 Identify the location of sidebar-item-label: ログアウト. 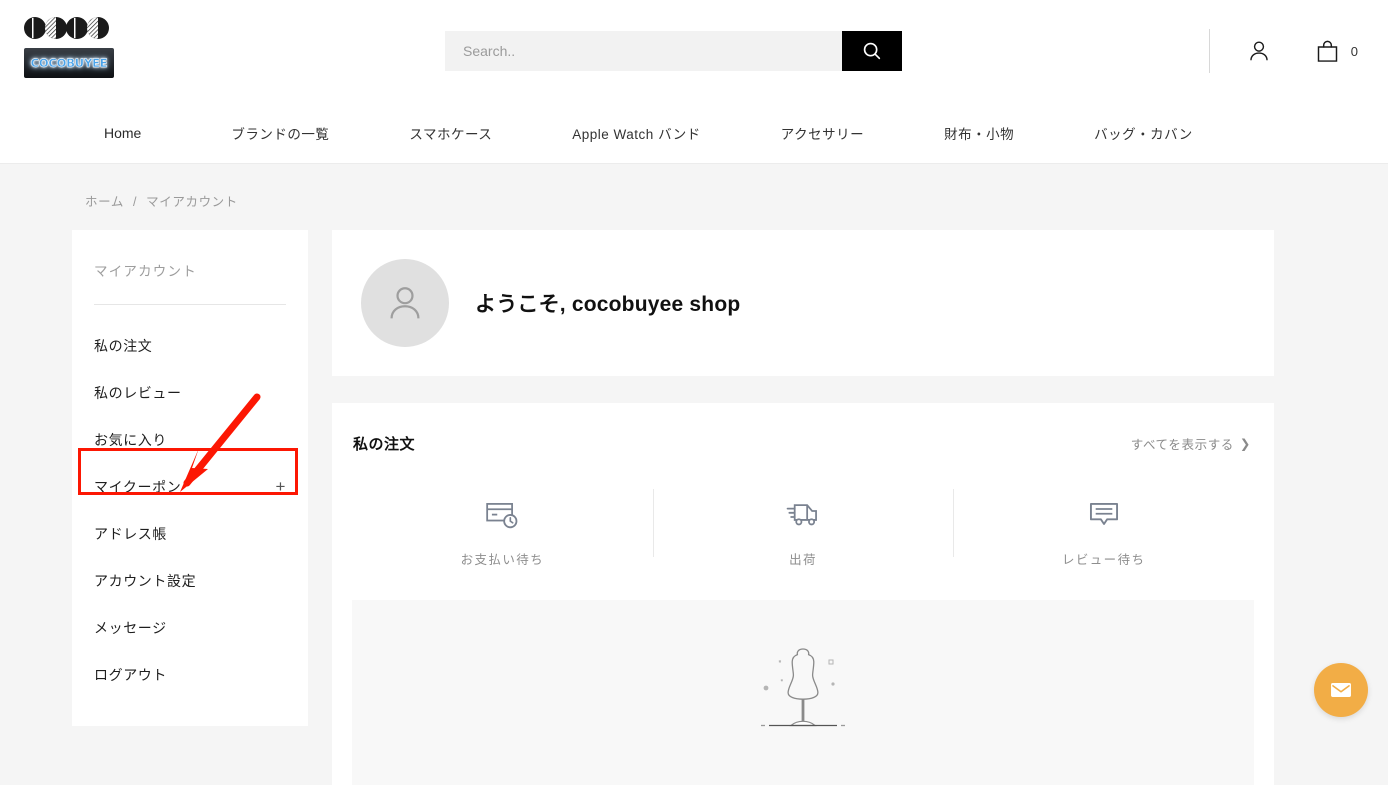
(130, 674).